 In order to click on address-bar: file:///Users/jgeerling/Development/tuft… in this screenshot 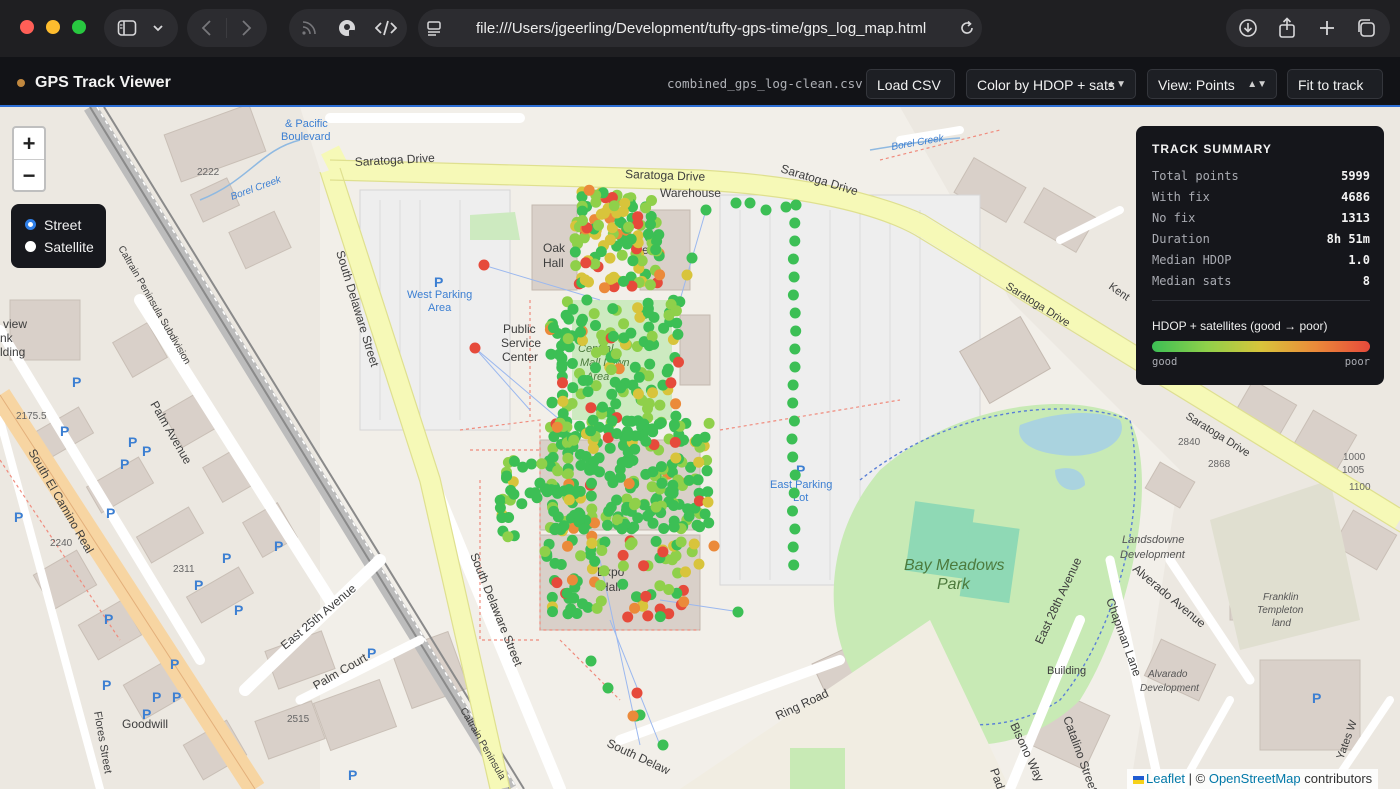, I will do `click(700, 28)`.